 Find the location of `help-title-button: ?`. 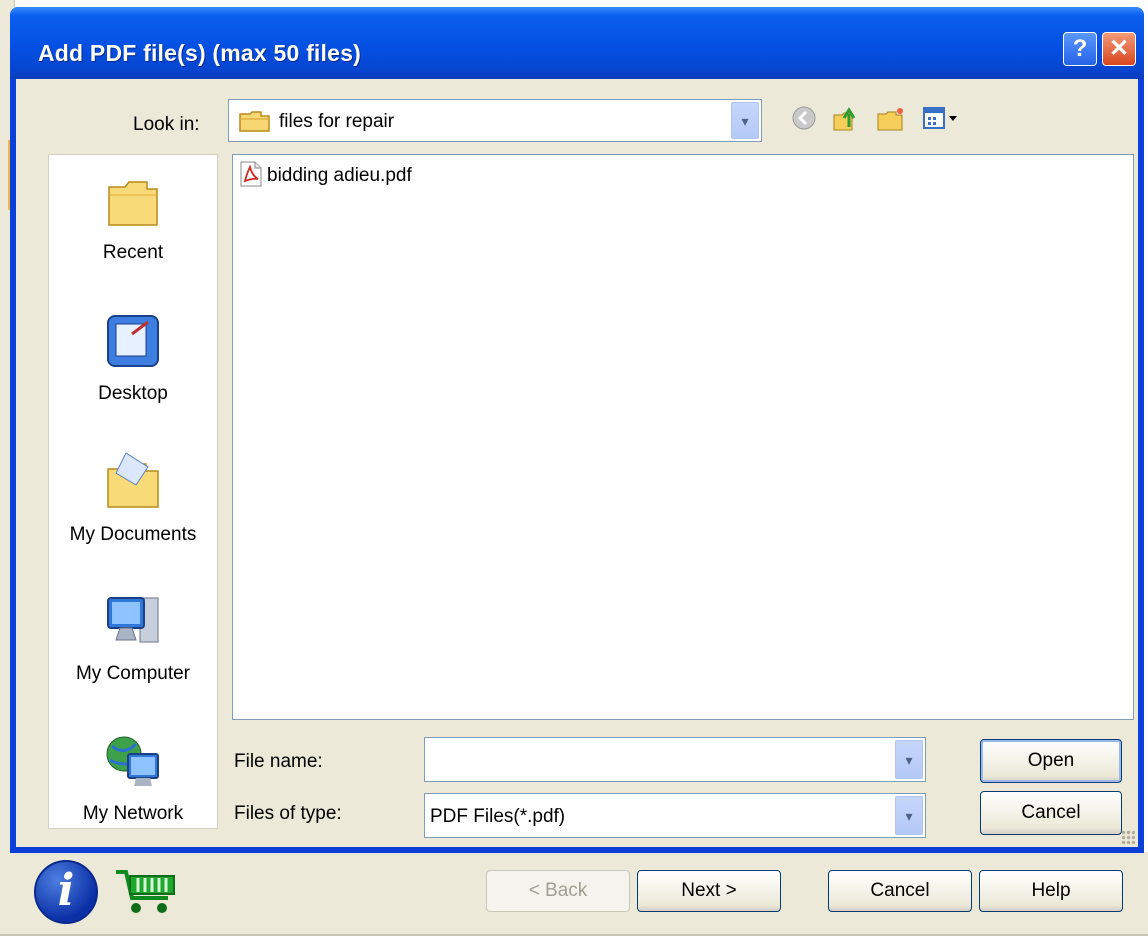

help-title-button: ? is located at coordinates (1080, 49).